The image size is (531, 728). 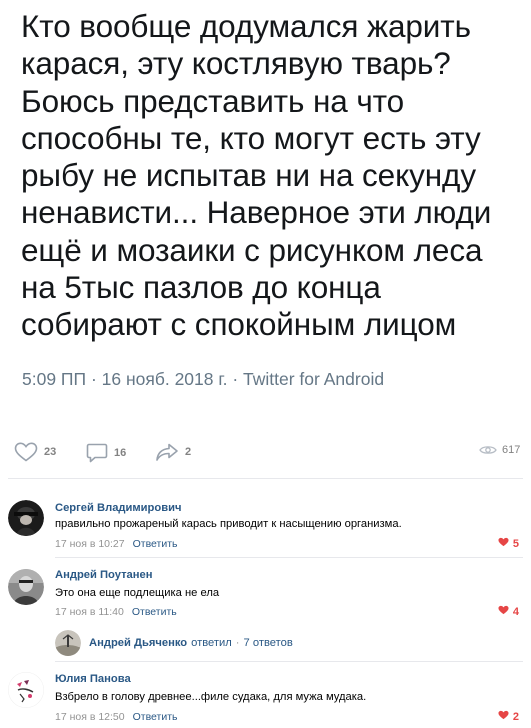 What do you see at coordinates (265, 452) in the screenshot?
I see `post-action-bar: 23 16 2 617` at bounding box center [265, 452].